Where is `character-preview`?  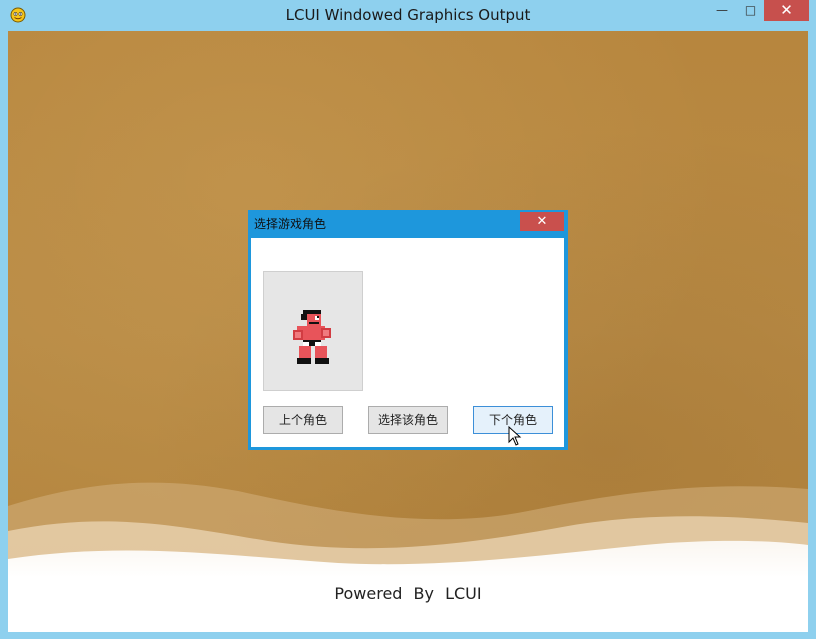
character-preview is located at coordinates (313, 331).